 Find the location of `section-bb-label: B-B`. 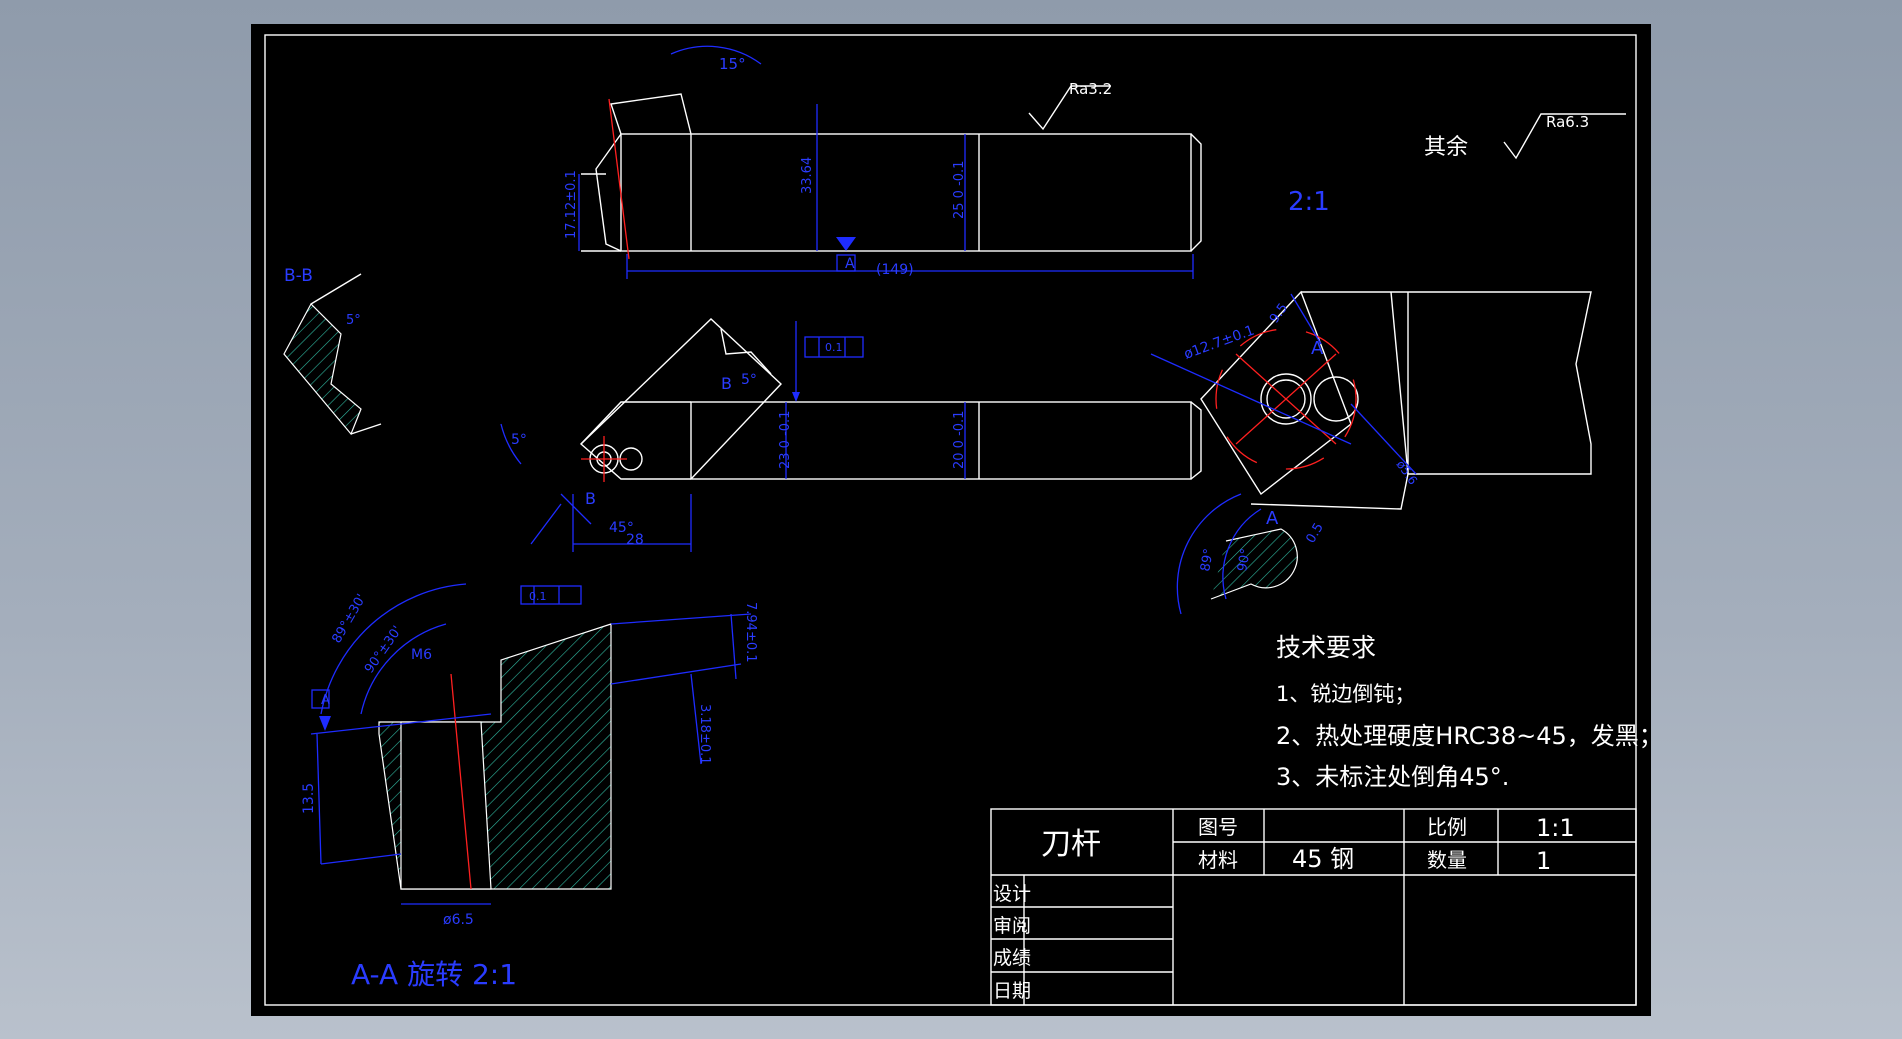

section-bb-label: B-B is located at coordinates (298, 276).